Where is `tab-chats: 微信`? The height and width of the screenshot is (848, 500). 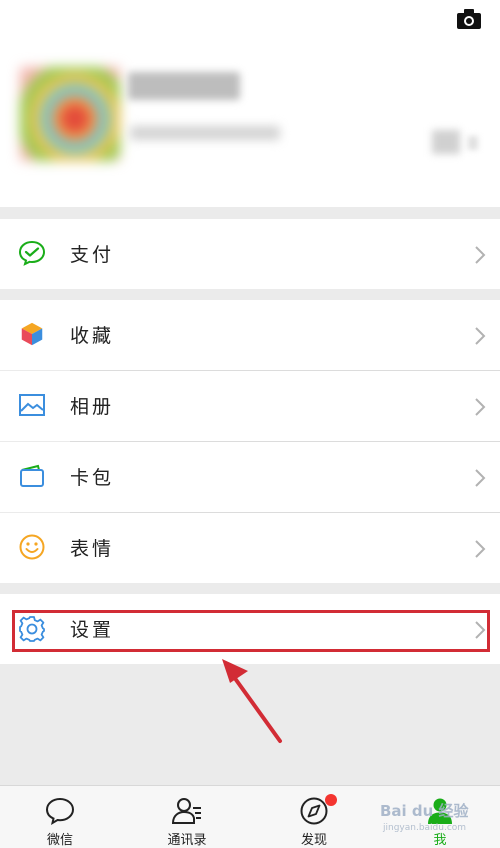 tab-chats: 微信 is located at coordinates (60, 817).